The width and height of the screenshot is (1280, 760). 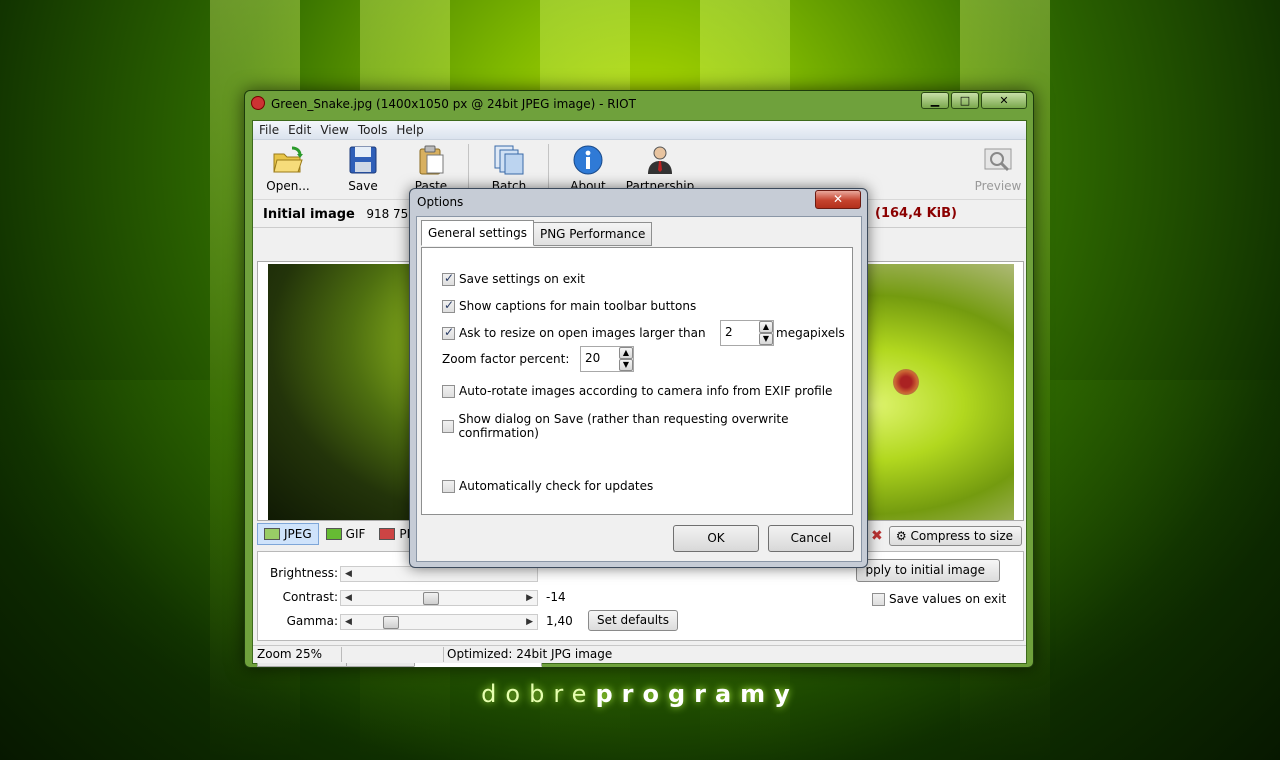 I want to click on initial-image-label: Initial image, so click(x=309, y=214).